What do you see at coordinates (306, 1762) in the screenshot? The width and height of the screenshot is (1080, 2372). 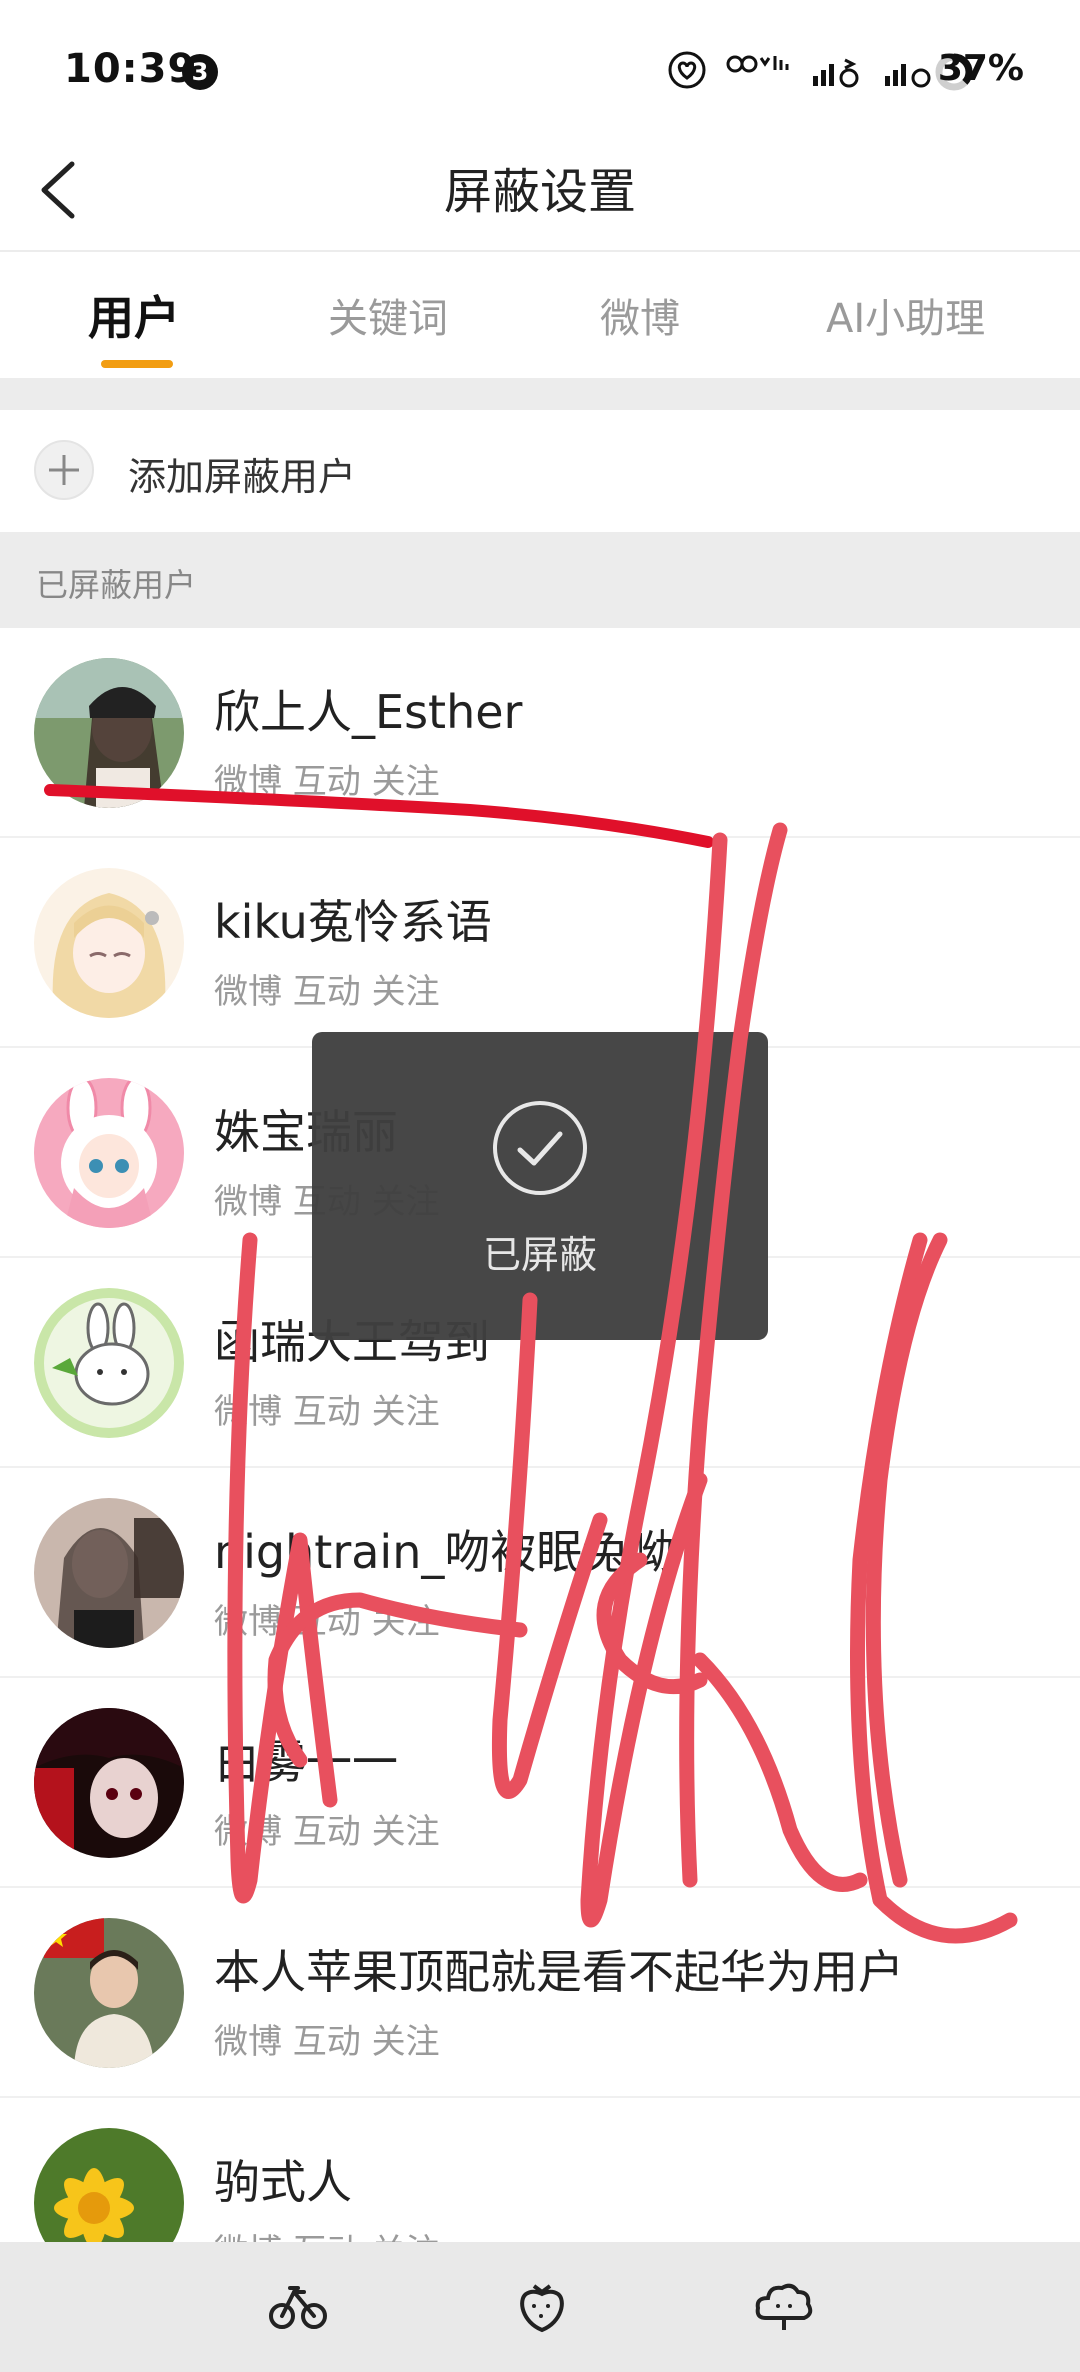 I see `user-name: 白雾一一` at bounding box center [306, 1762].